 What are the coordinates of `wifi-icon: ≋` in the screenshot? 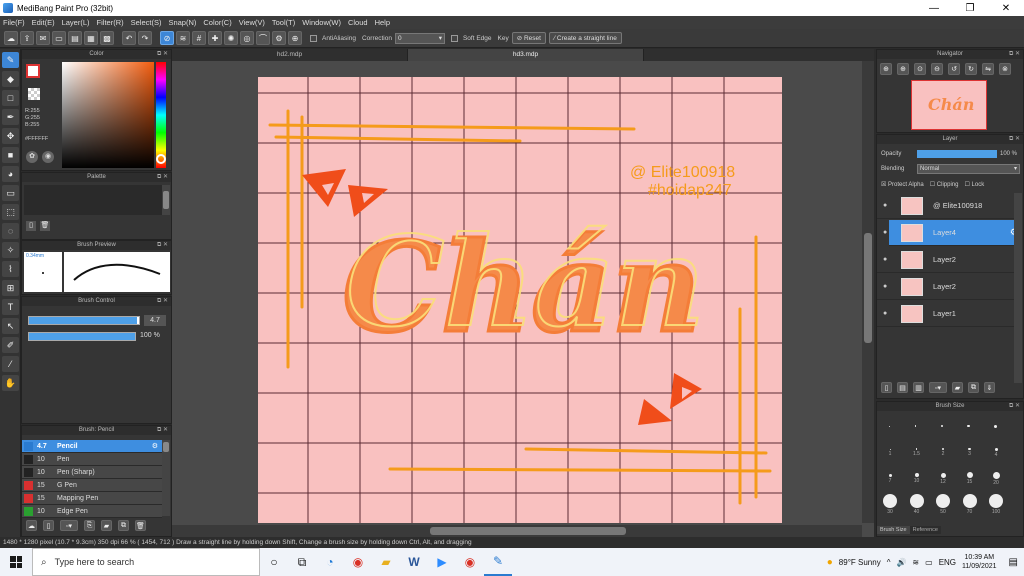 It's located at (915, 562).